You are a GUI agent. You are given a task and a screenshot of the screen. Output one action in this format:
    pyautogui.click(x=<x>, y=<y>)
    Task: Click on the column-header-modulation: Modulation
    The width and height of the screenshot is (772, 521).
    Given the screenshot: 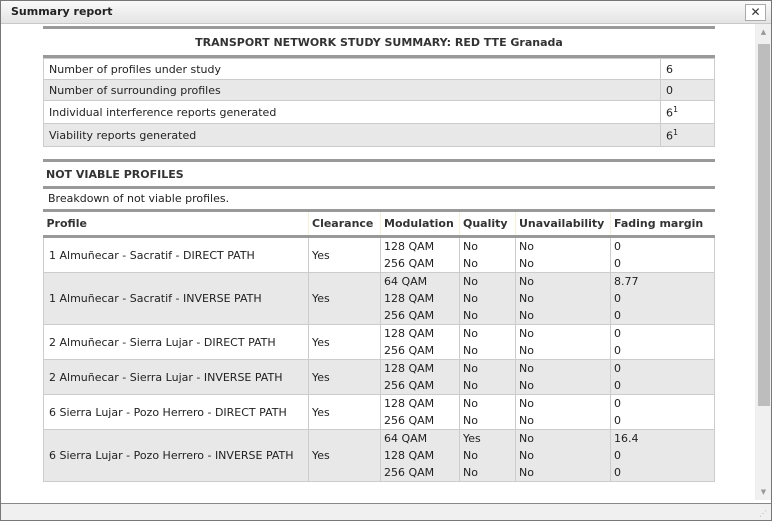 What is the action you would take?
    pyautogui.click(x=420, y=225)
    